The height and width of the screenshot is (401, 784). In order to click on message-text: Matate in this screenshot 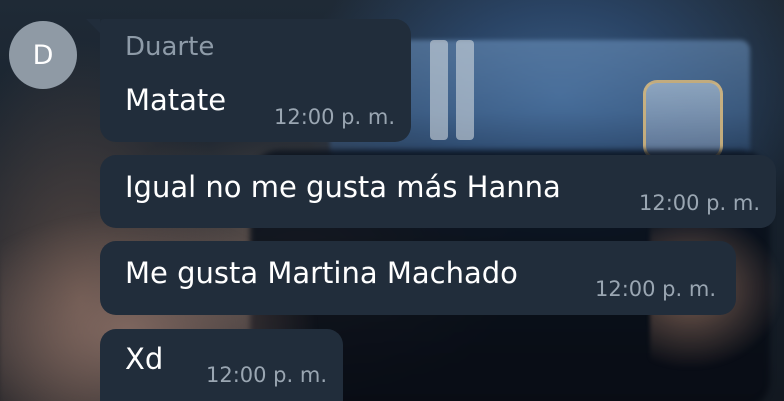, I will do `click(176, 100)`.